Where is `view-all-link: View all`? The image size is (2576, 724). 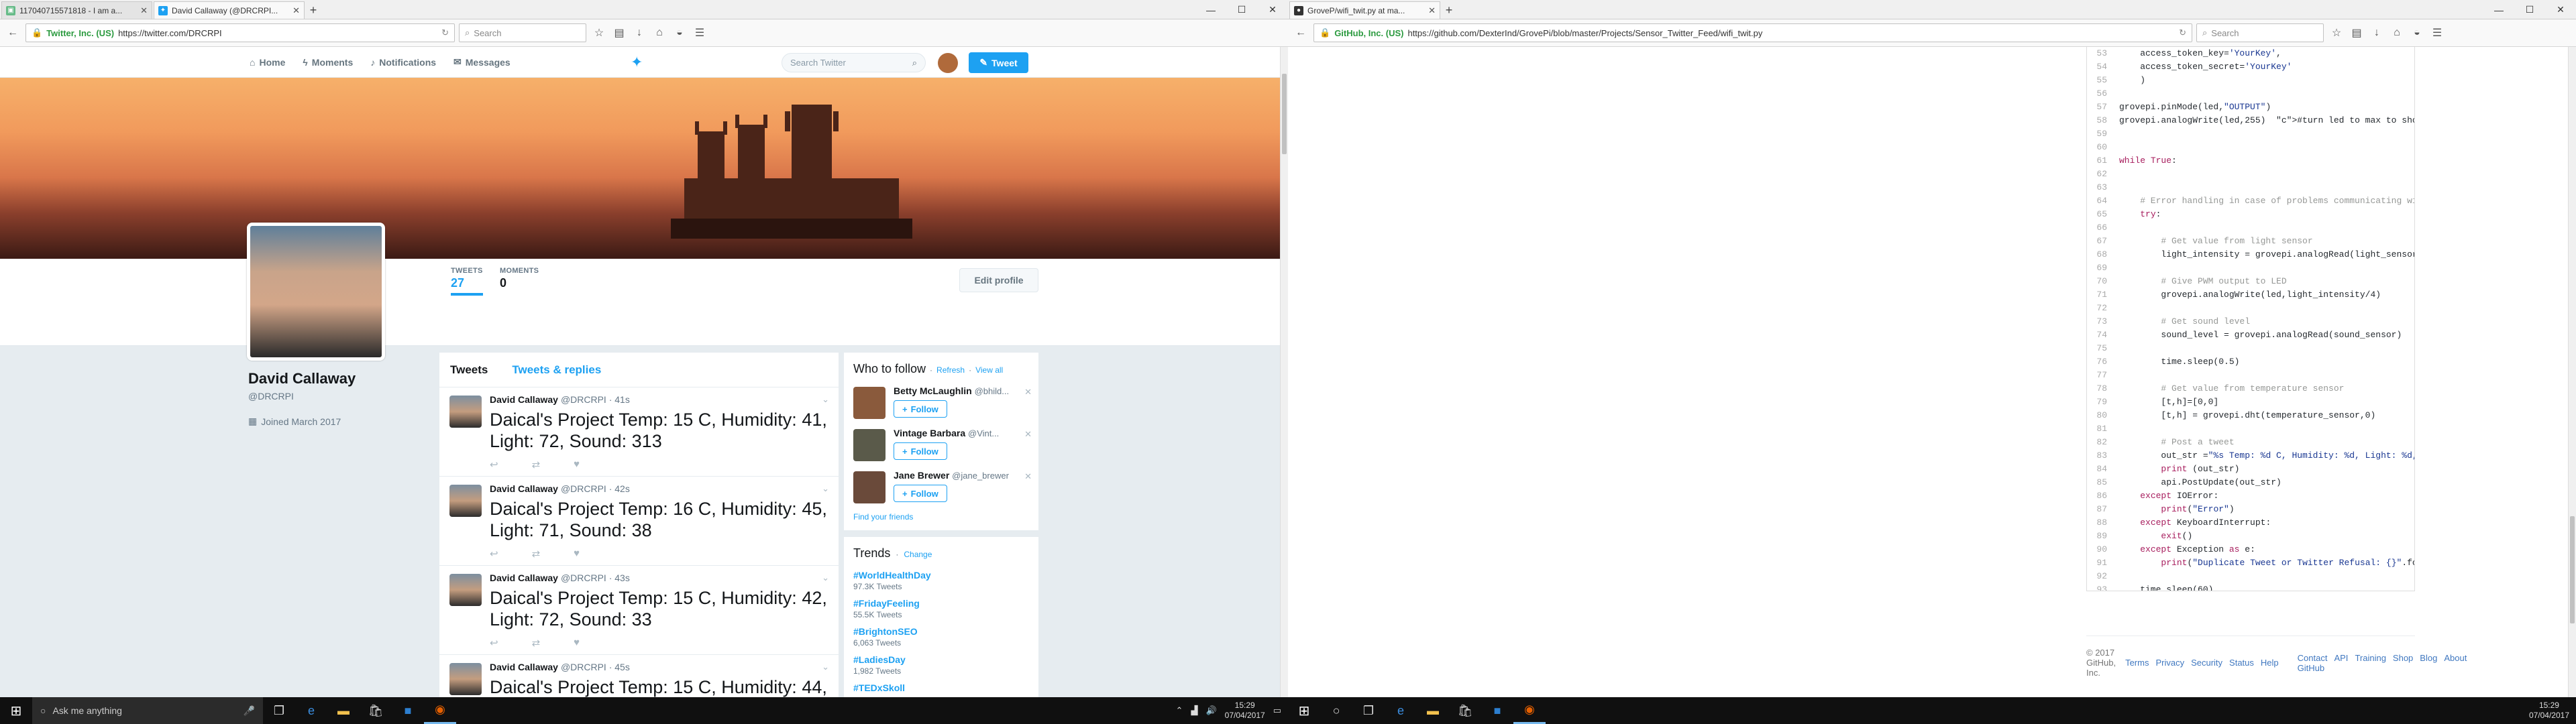
view-all-link: View all is located at coordinates (989, 370).